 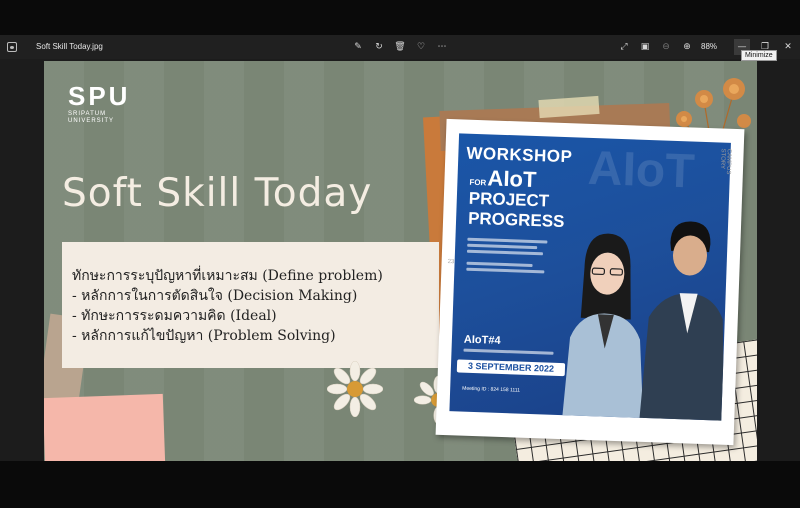 What do you see at coordinates (215, 296) in the screenshot?
I see `topic-line: - หลักการในการตัดสินใจ (Decision Making)` at bounding box center [215, 296].